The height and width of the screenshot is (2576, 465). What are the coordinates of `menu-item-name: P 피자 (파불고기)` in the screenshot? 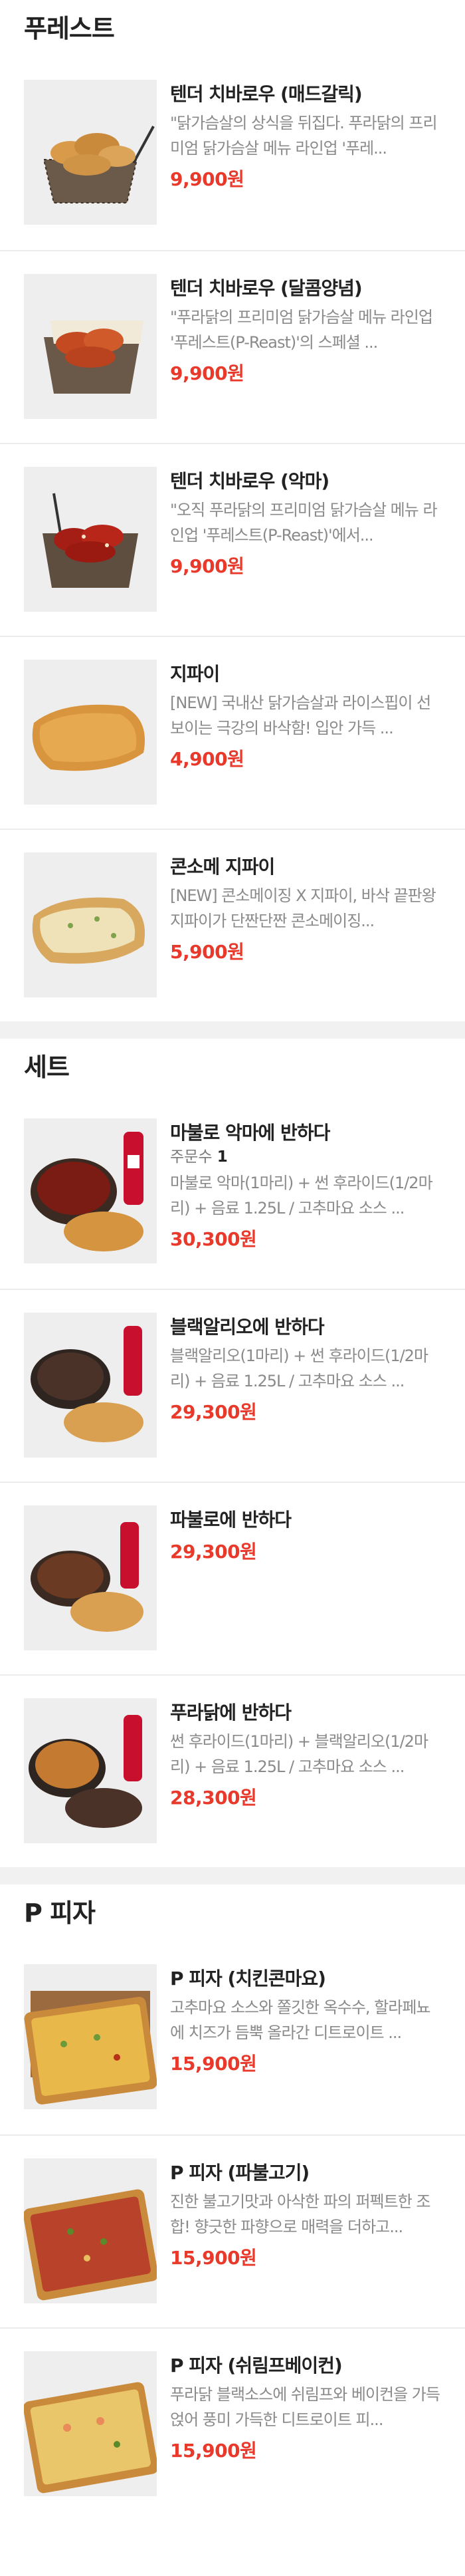 It's located at (240, 2173).